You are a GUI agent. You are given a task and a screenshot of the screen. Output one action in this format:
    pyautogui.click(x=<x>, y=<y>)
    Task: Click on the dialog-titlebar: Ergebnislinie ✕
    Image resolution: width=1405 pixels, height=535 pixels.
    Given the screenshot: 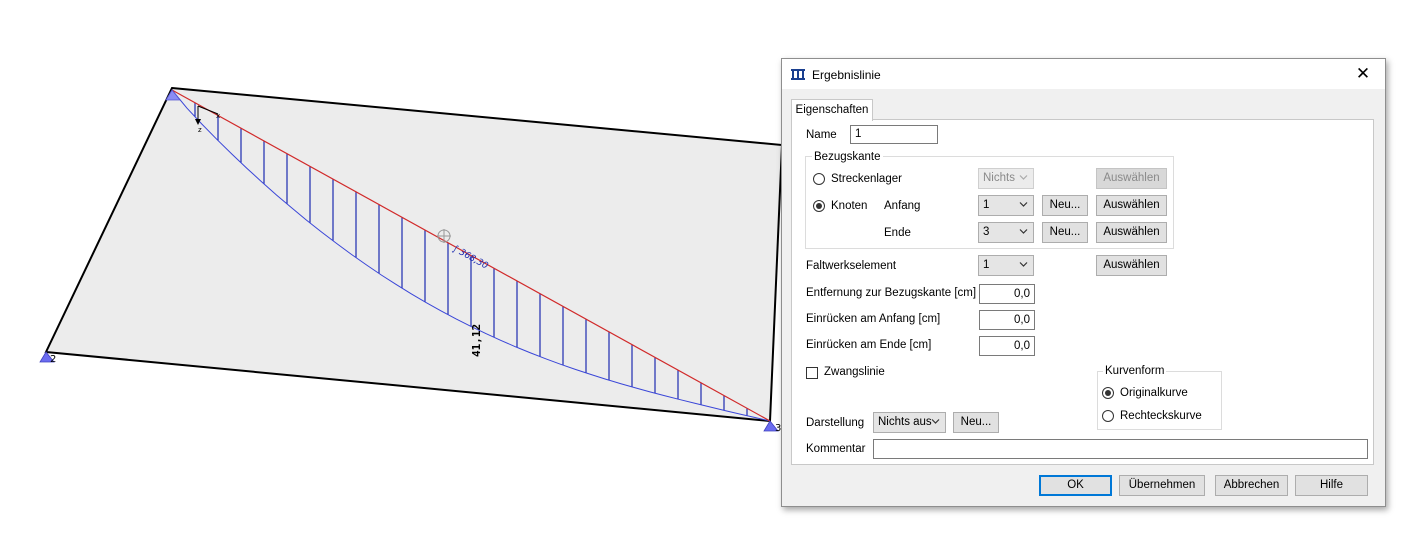 What is the action you would take?
    pyautogui.click(x=1083, y=74)
    